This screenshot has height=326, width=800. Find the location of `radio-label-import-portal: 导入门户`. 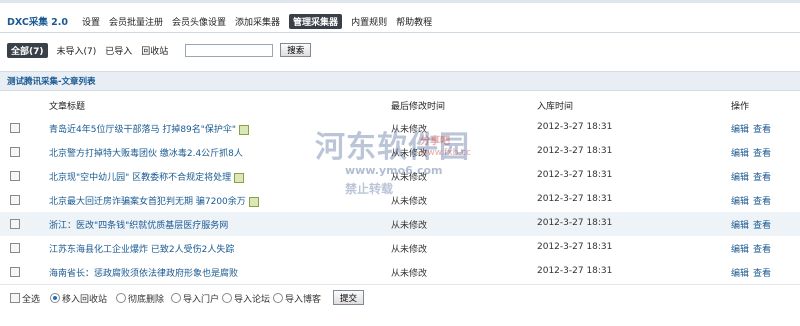

radio-label-import-portal: 导入门户 is located at coordinates (201, 300).